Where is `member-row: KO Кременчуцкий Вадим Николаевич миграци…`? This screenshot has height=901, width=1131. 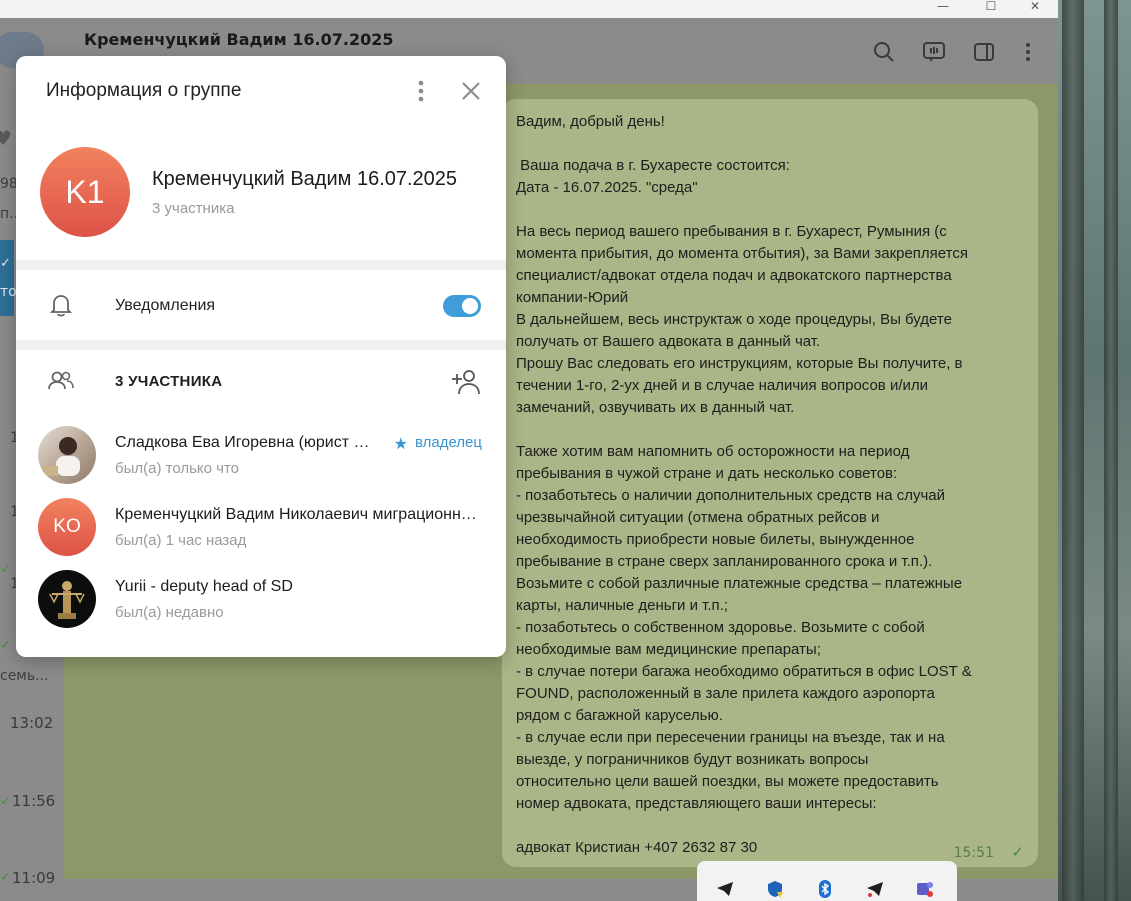 member-row: KO Кременчуцкий Вадим Николаевич миграци… is located at coordinates (261, 533).